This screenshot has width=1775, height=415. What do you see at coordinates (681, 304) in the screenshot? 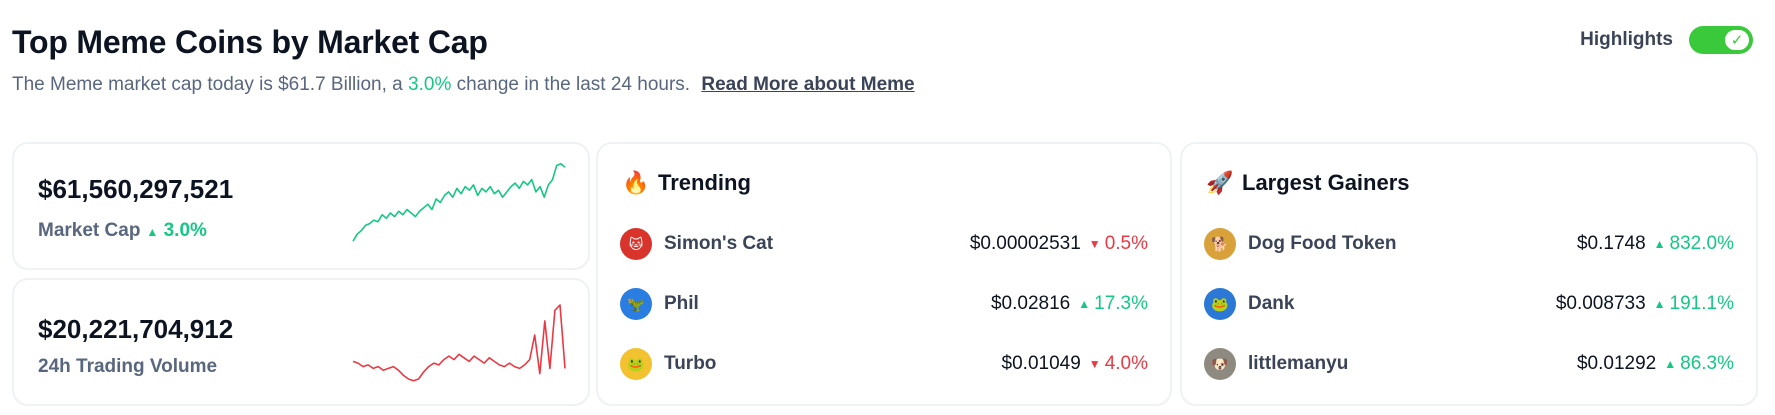
I see `coin-name: Phil` at bounding box center [681, 304].